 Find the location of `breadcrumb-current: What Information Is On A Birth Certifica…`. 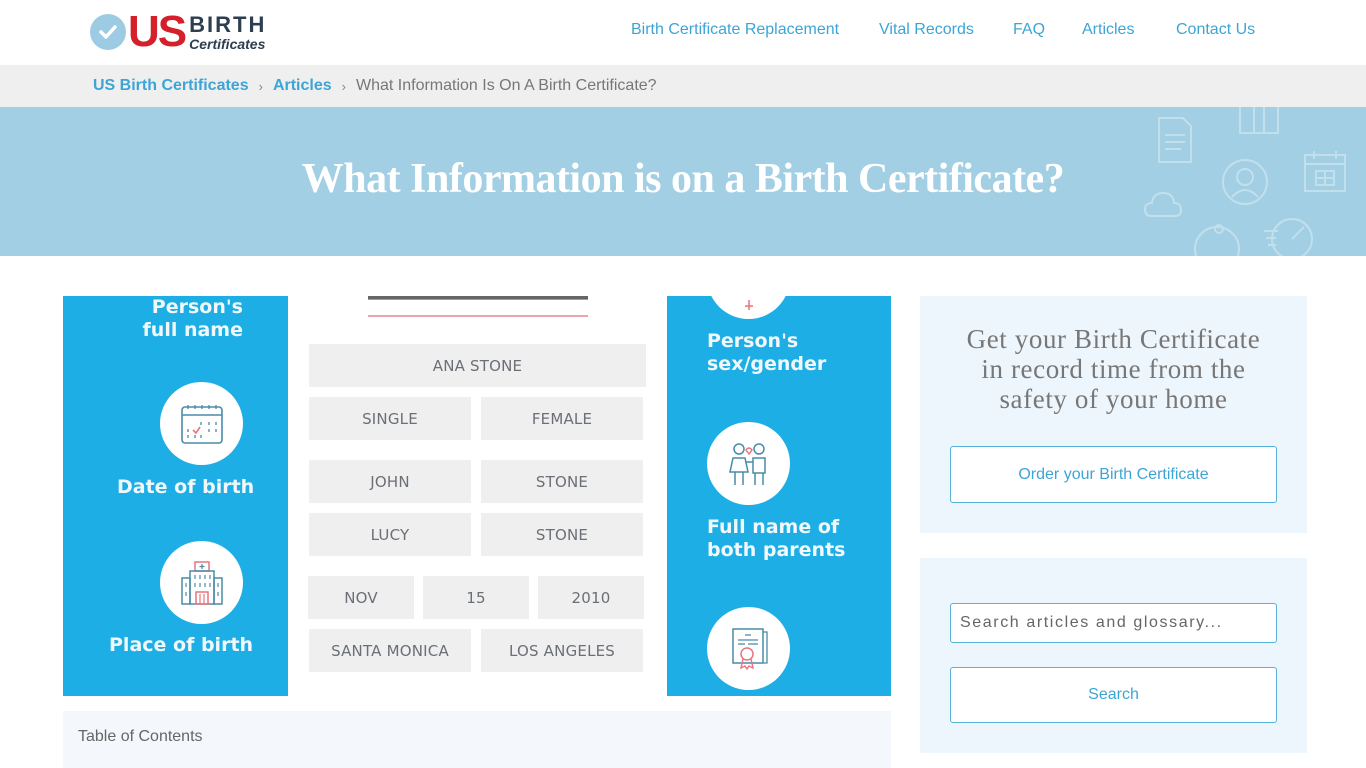

breadcrumb-current: What Information Is On A Birth Certifica… is located at coordinates (506, 85).